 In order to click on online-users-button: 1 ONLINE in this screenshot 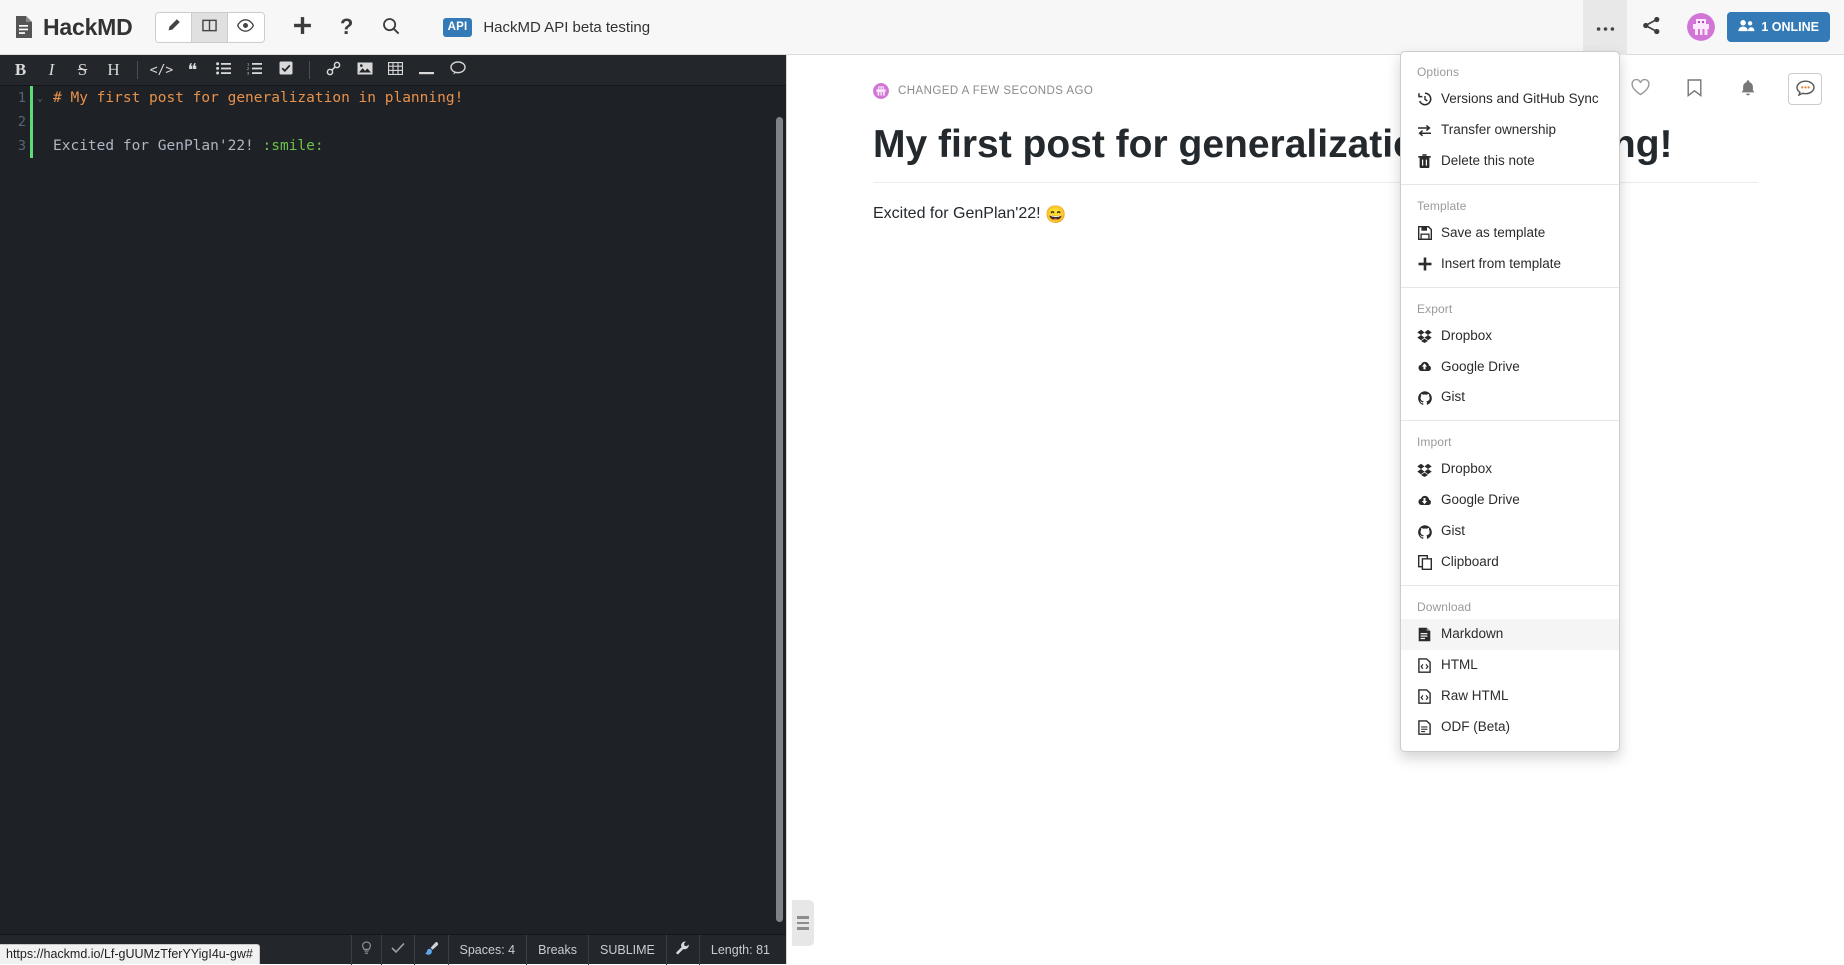, I will do `click(1778, 27)`.